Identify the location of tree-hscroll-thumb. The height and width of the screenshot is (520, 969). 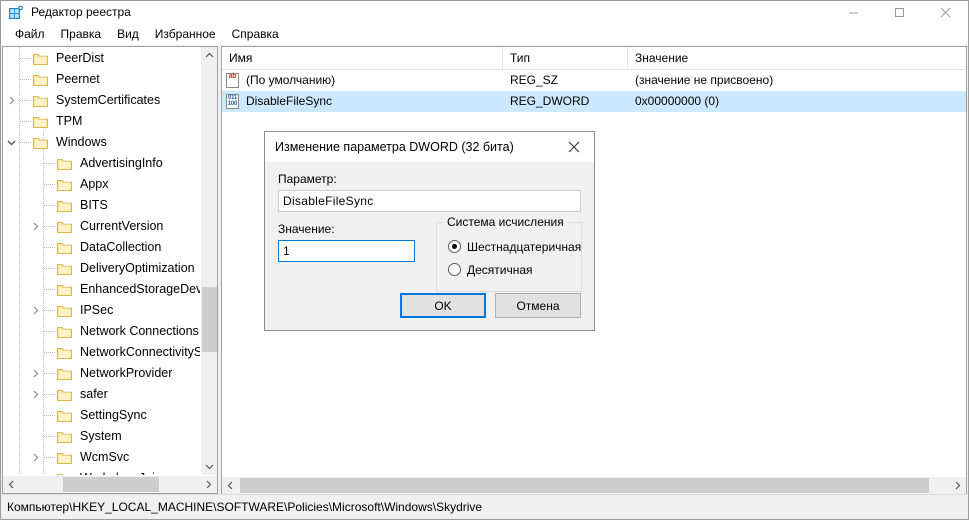
(111, 484).